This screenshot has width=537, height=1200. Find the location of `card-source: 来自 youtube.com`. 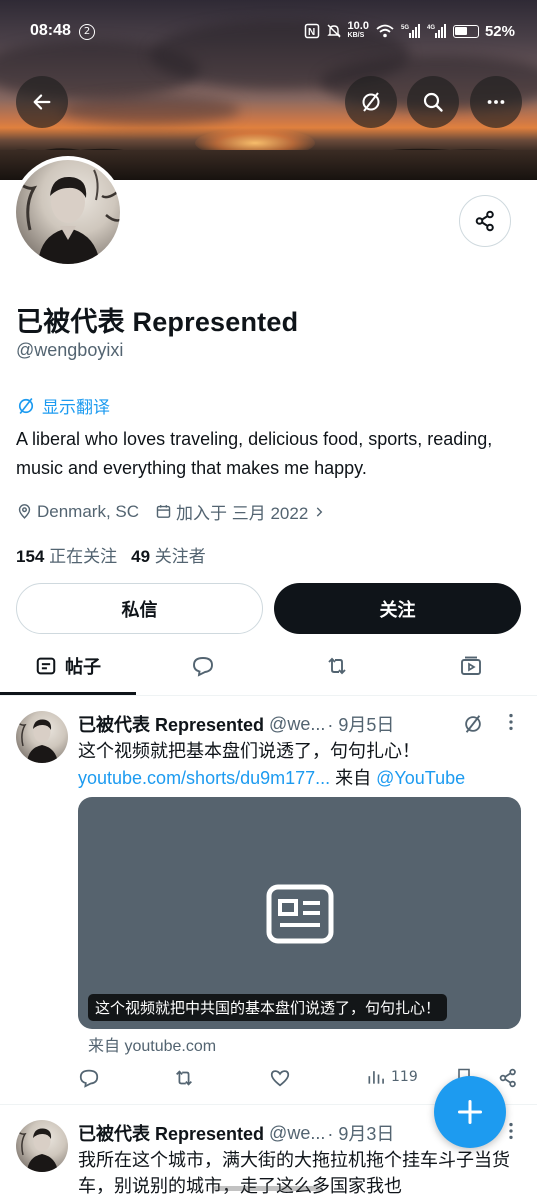

card-source: 来自 youtube.com is located at coordinates (152, 1044).